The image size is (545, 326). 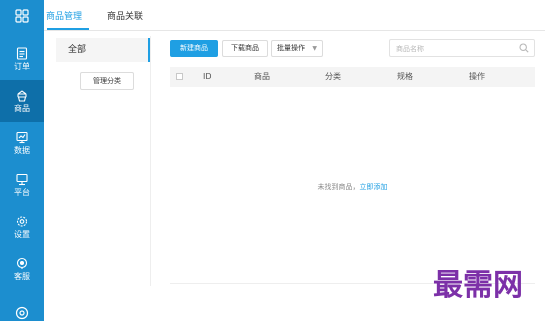 I want to click on sidebar-item-platform: 平台, so click(x=22, y=185).